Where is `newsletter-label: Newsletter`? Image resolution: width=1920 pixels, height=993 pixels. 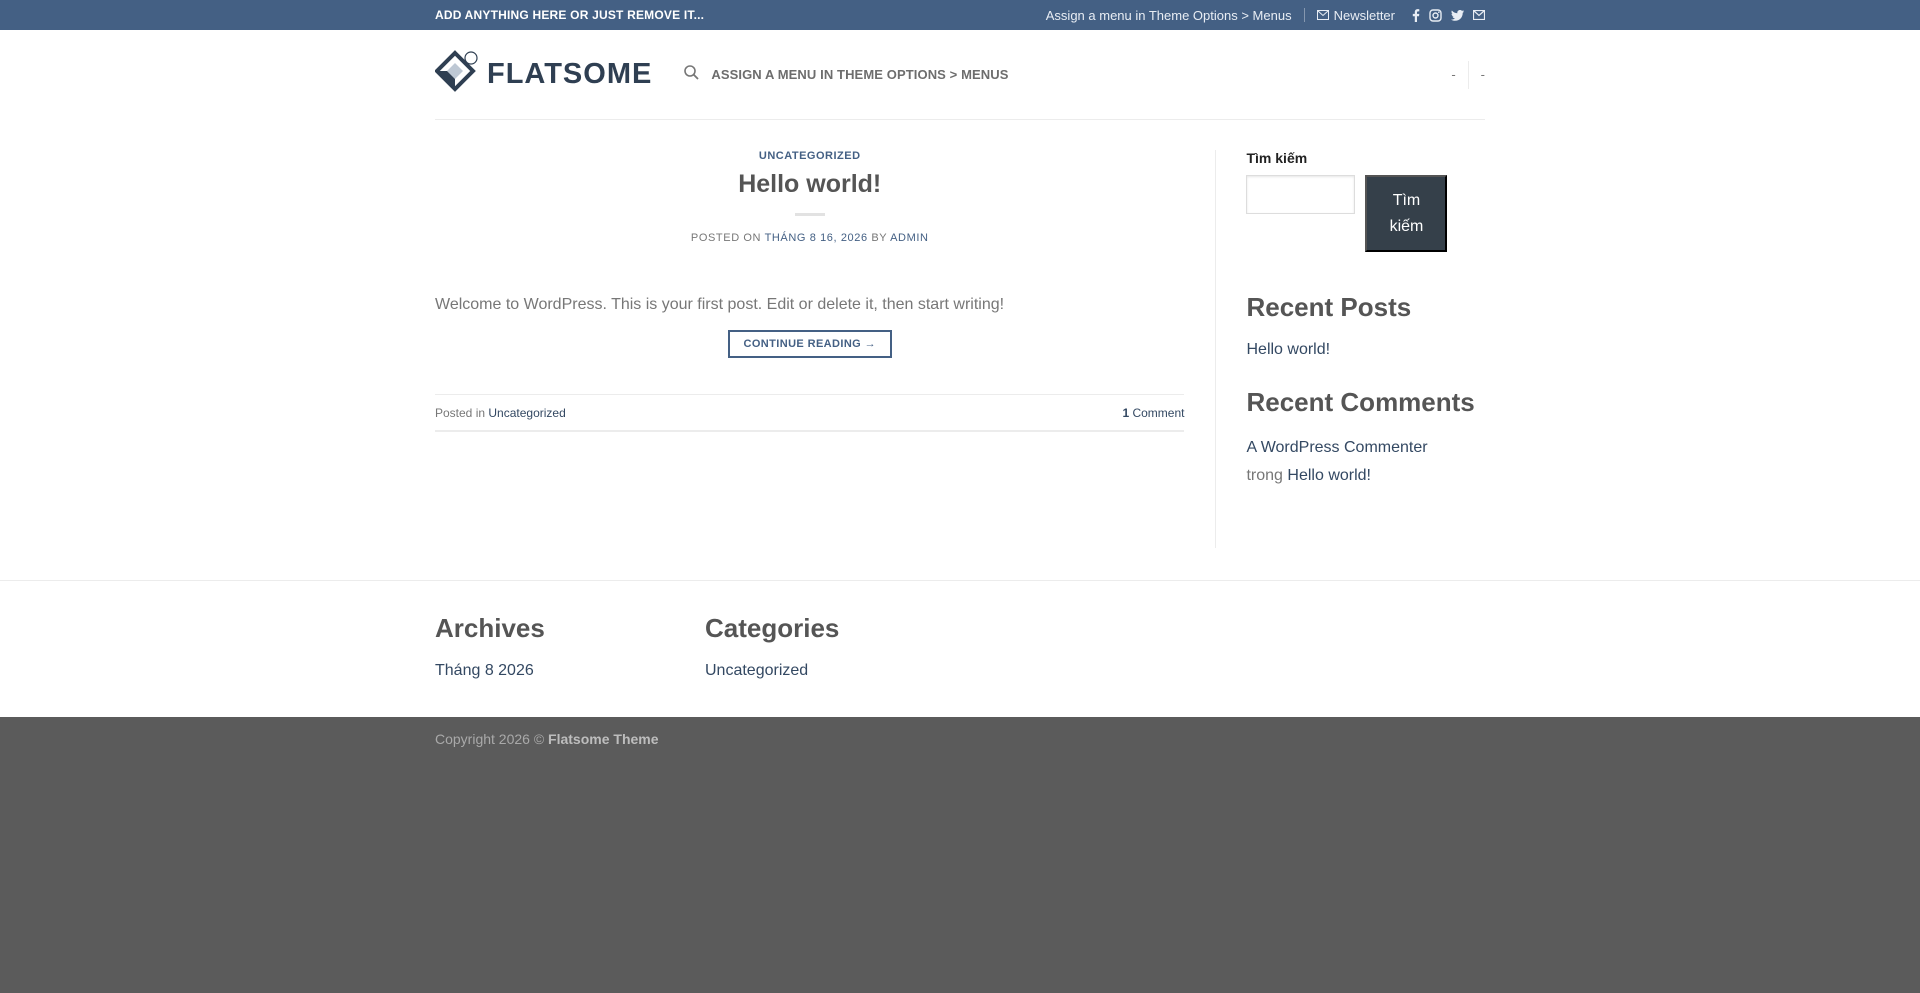
newsletter-label: Newsletter is located at coordinates (1364, 15).